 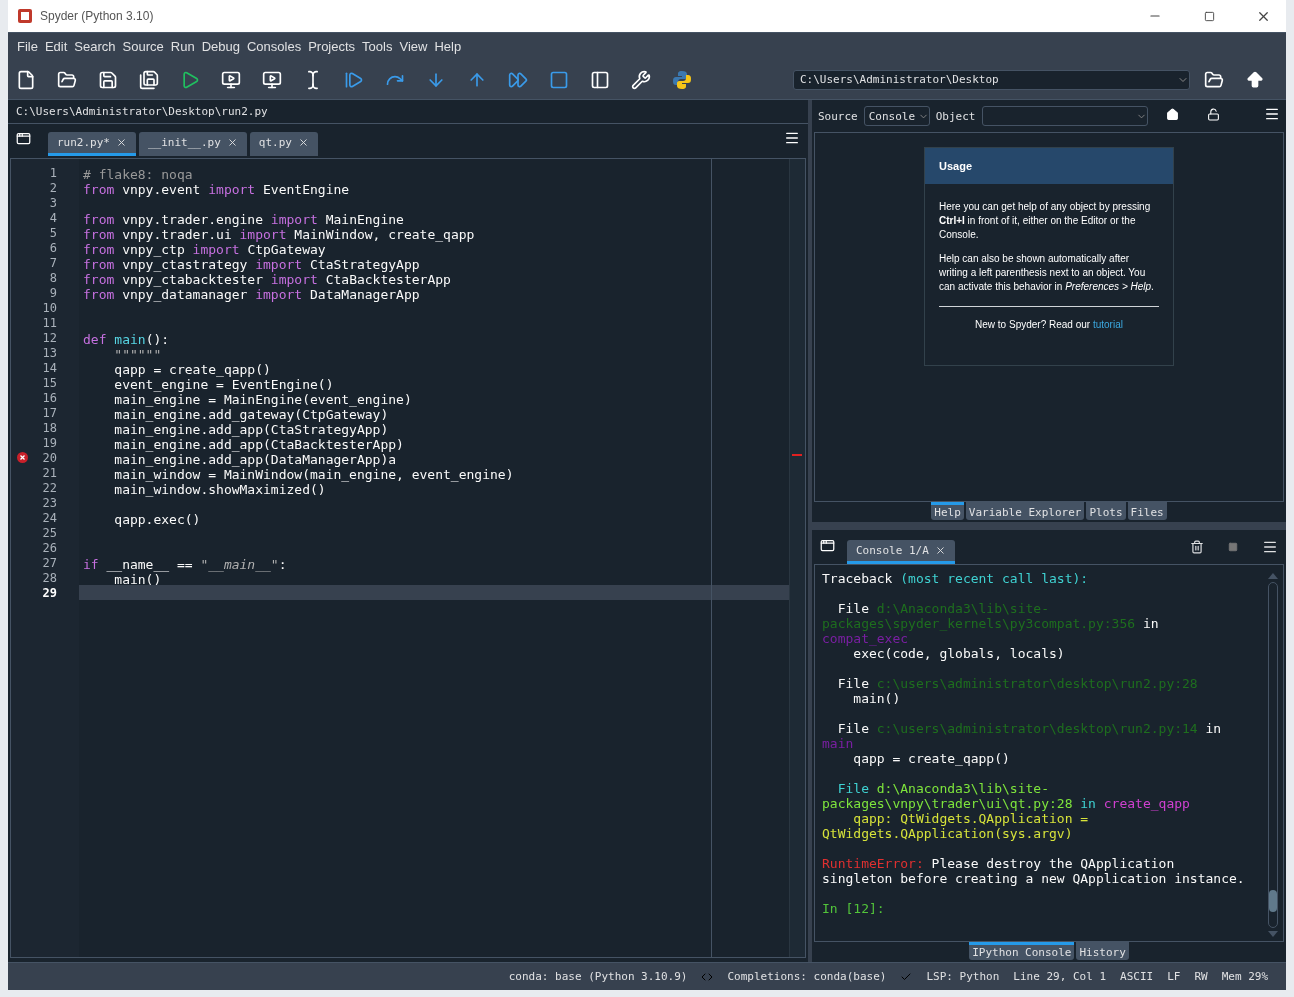 I want to click on line-number: 15, so click(x=49, y=382).